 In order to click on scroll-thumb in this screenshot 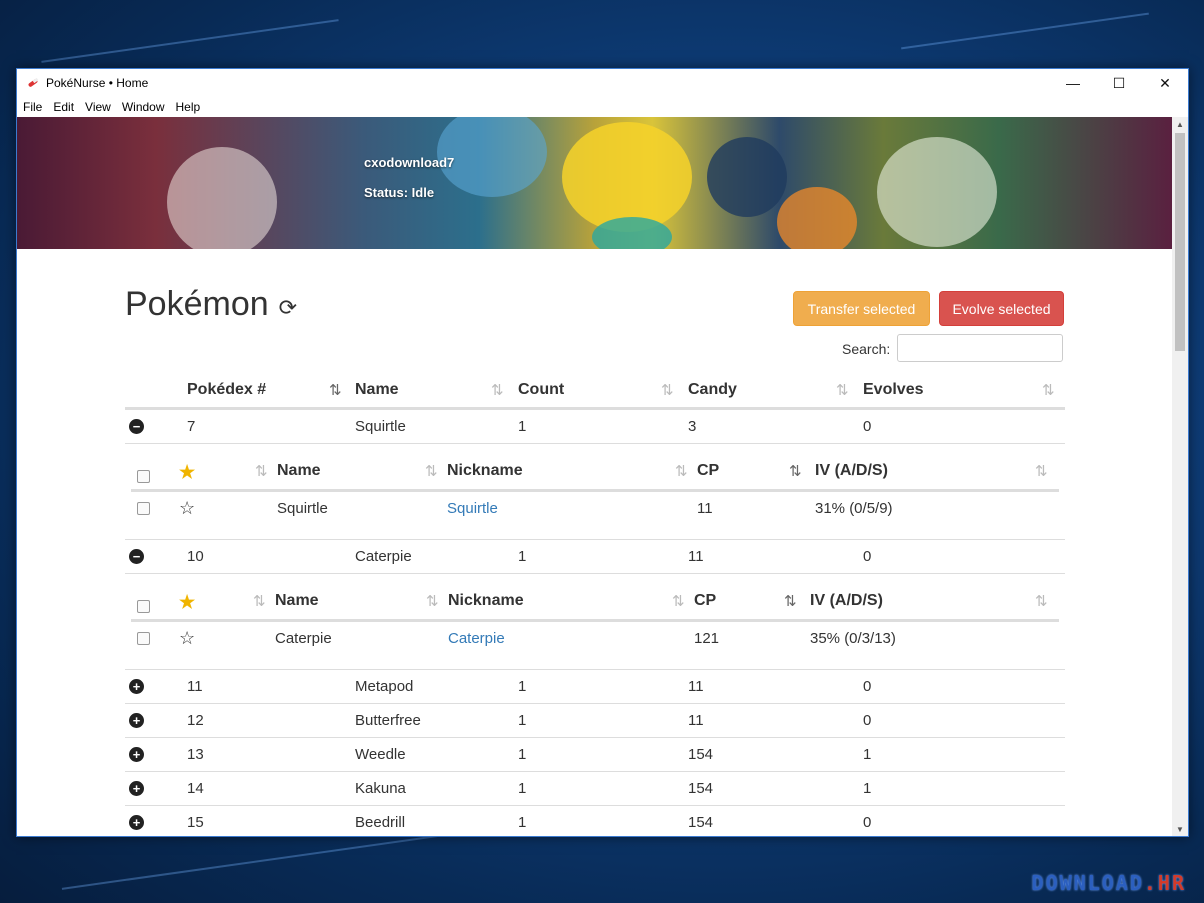, I will do `click(1180, 242)`.